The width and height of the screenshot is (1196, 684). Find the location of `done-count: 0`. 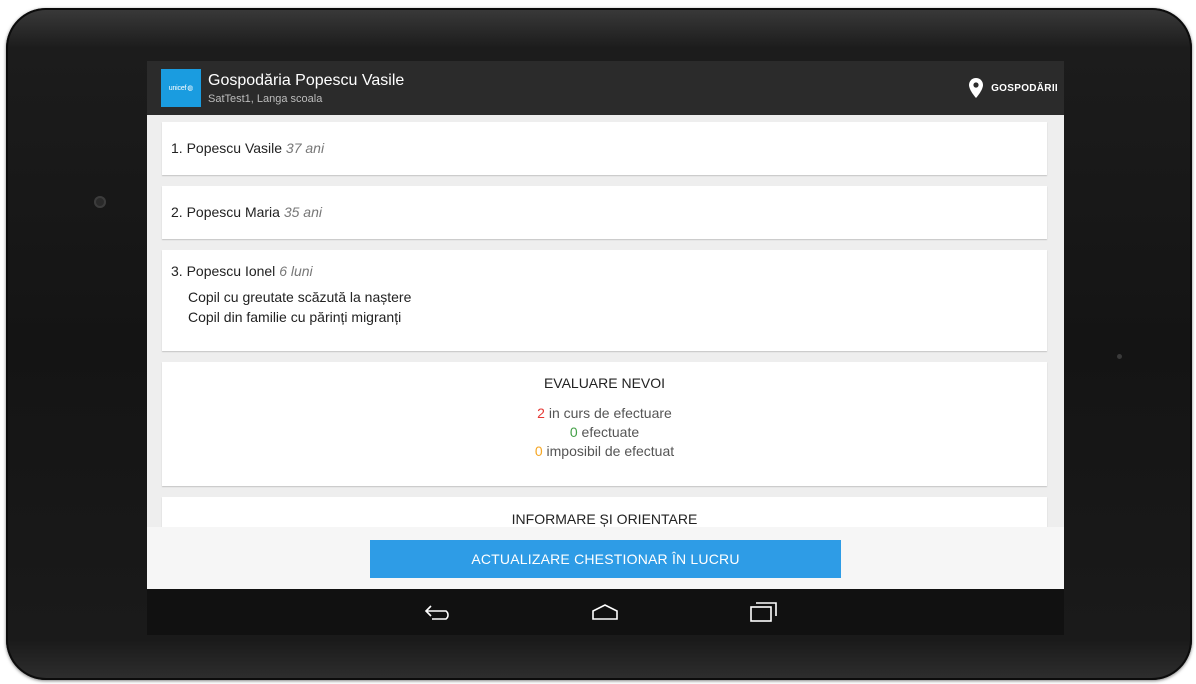

done-count: 0 is located at coordinates (573, 432).